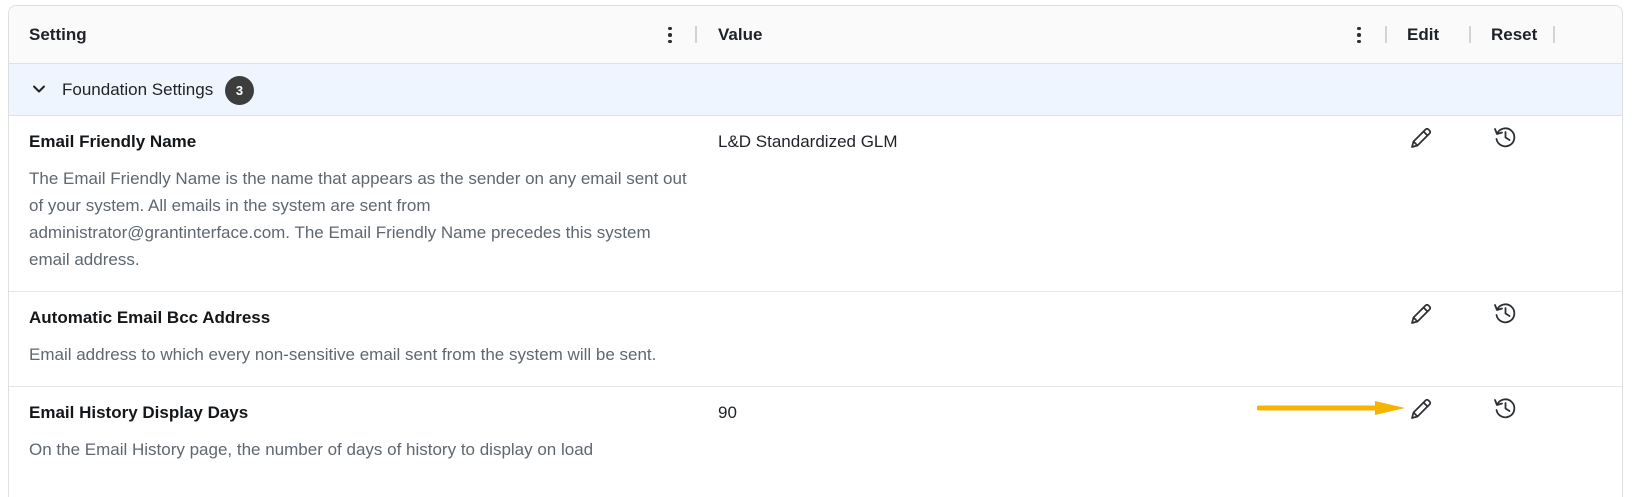 This screenshot has height=497, width=1632. I want to click on column-header-value: Value, so click(740, 34).